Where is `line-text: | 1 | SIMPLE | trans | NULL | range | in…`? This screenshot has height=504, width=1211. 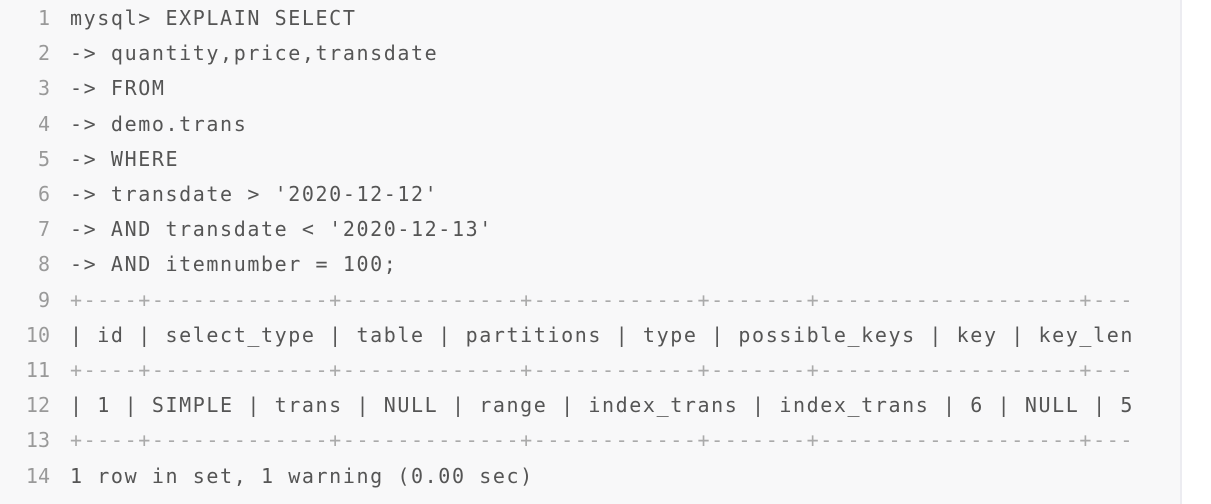
line-text: | 1 | SIMPLE | trans | NULL | range | in… is located at coordinates (602, 405).